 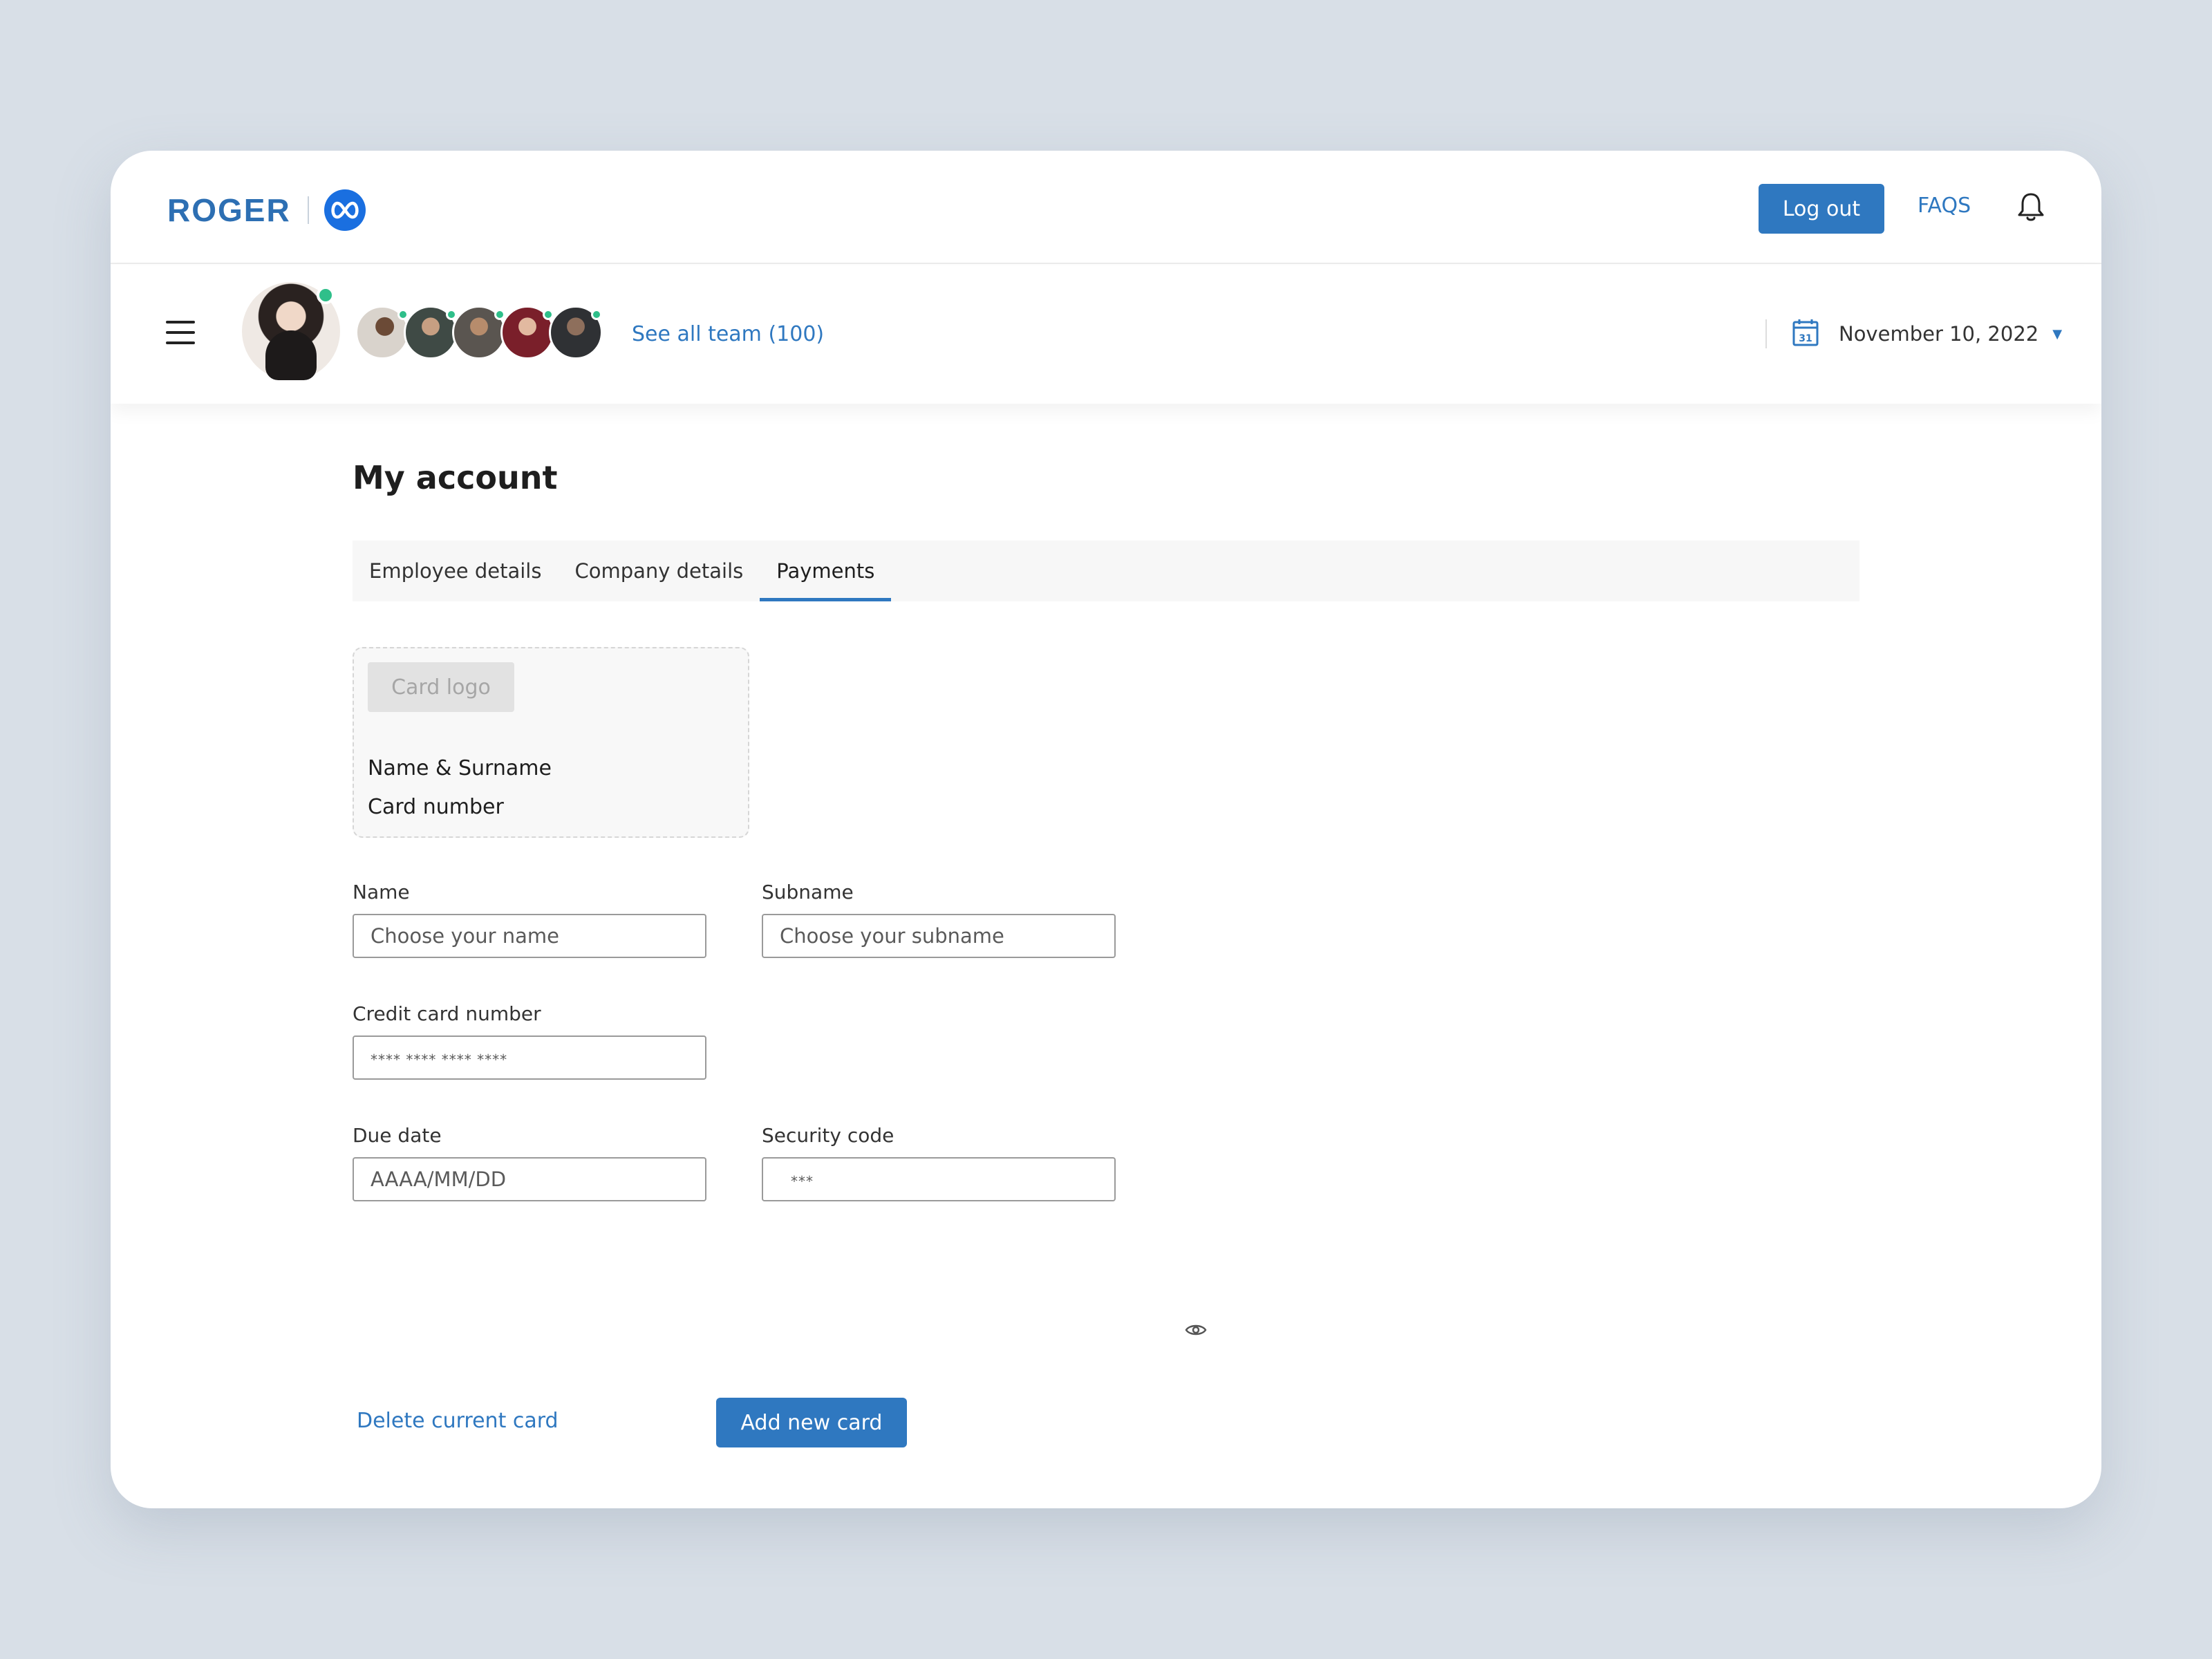 What do you see at coordinates (1106, 208) in the screenshot?
I see `top-bar: ROGER Log out FAQS` at bounding box center [1106, 208].